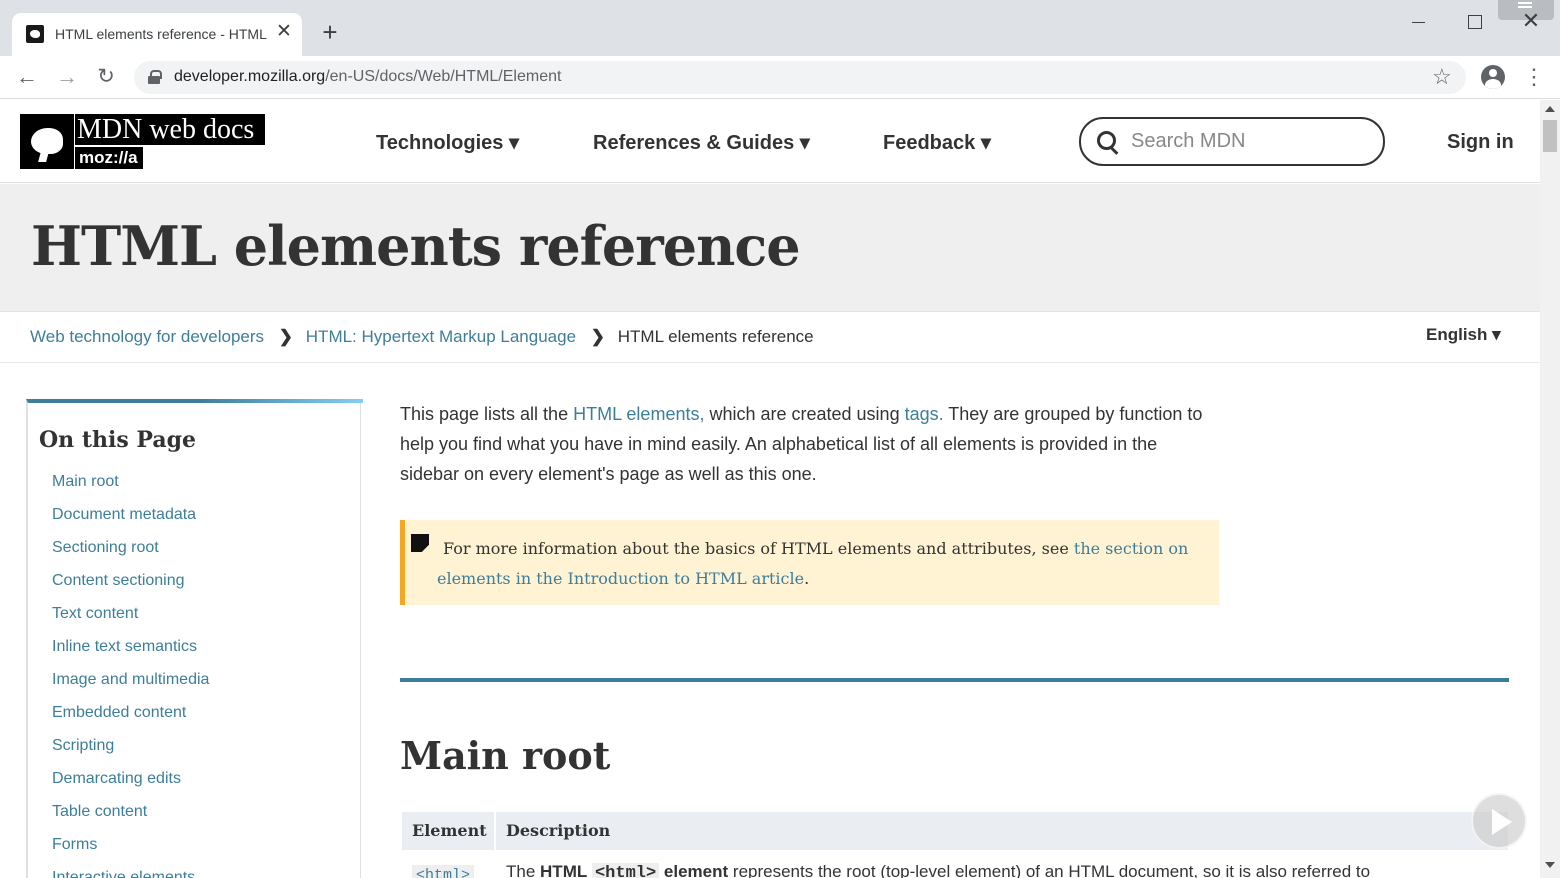 This screenshot has width=1560, height=878. I want to click on section-heading-main-root: Main root, so click(505, 755).